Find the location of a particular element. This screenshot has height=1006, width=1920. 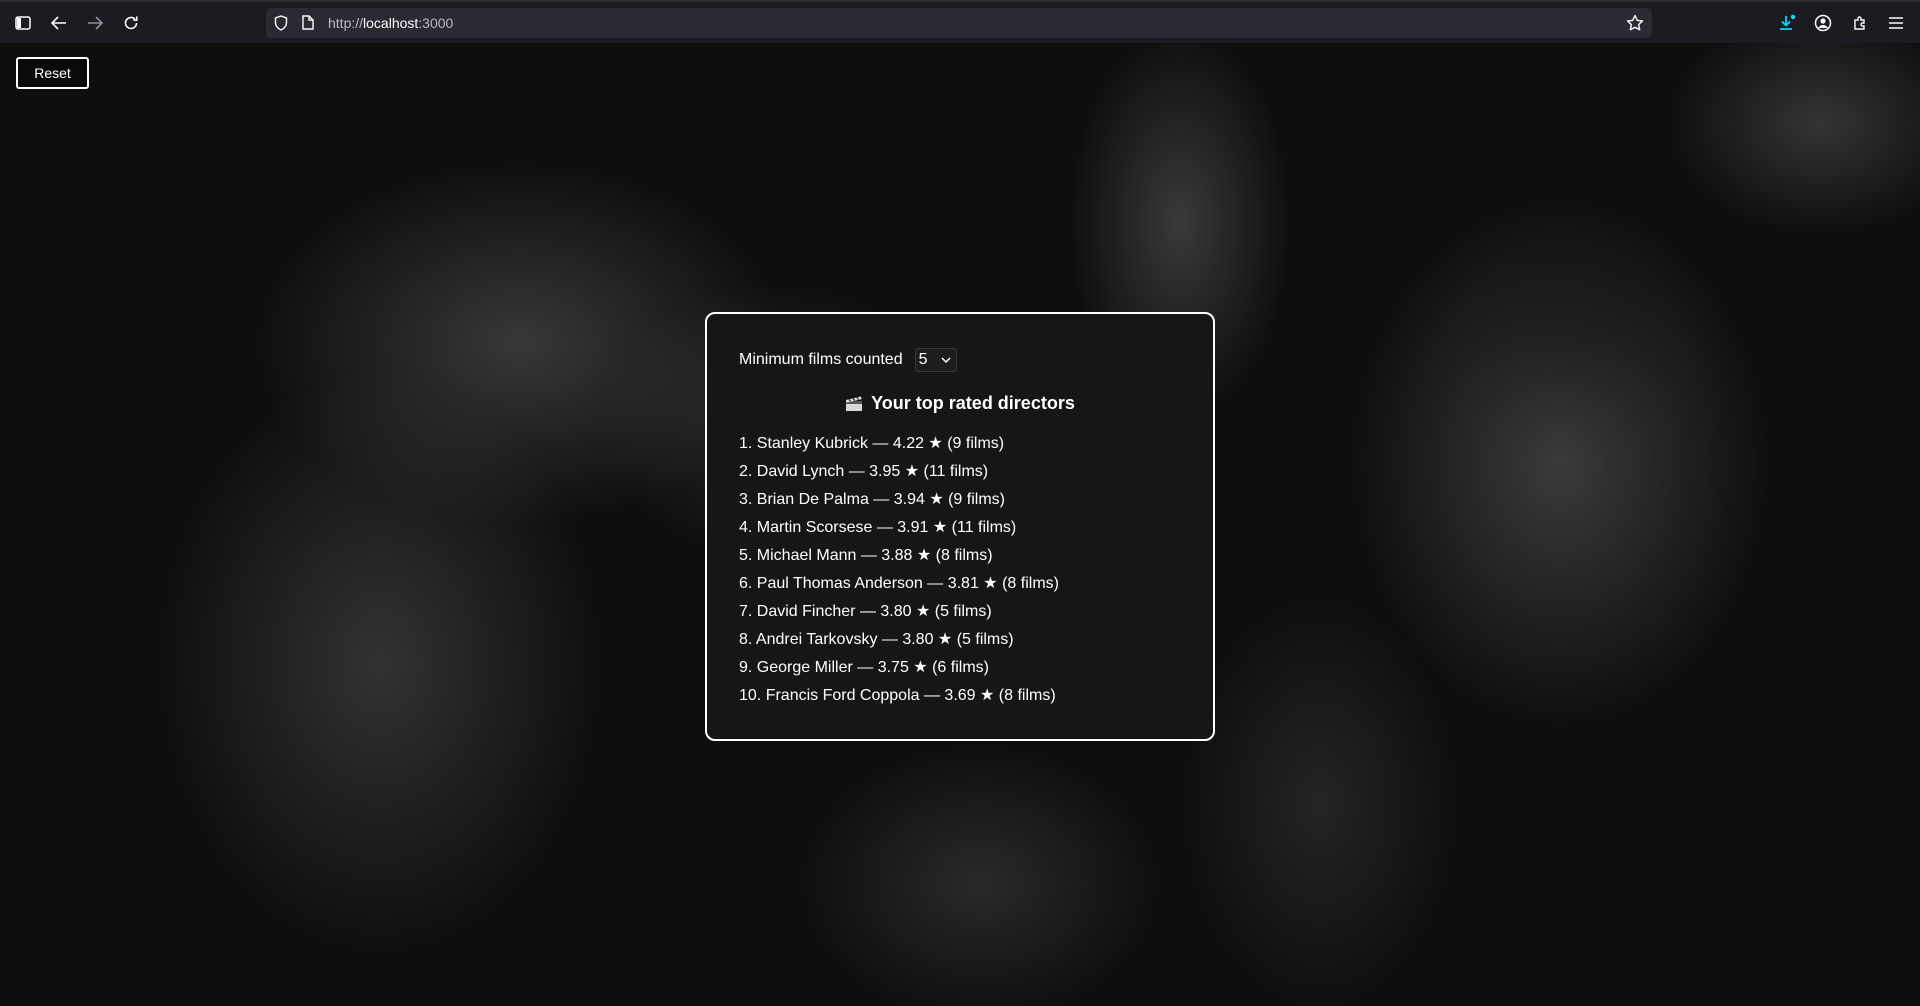

address-bar: http://localhost:3000 is located at coordinates (959, 23).